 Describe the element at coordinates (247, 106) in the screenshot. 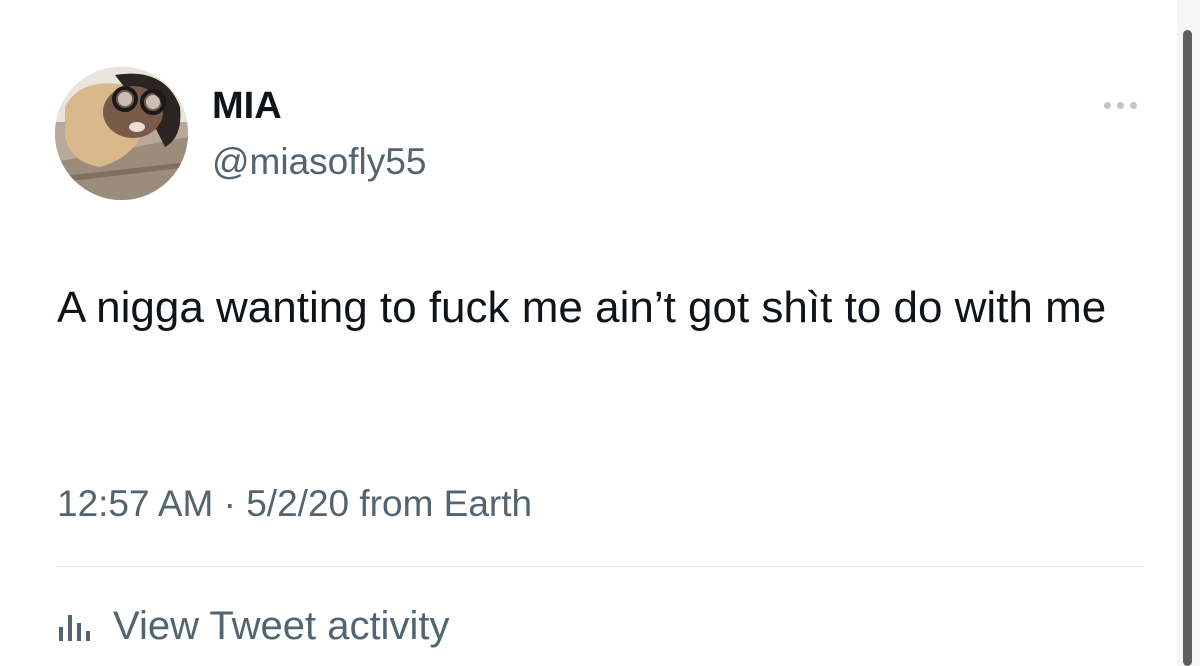

I see `author-display-name: MIA` at that location.